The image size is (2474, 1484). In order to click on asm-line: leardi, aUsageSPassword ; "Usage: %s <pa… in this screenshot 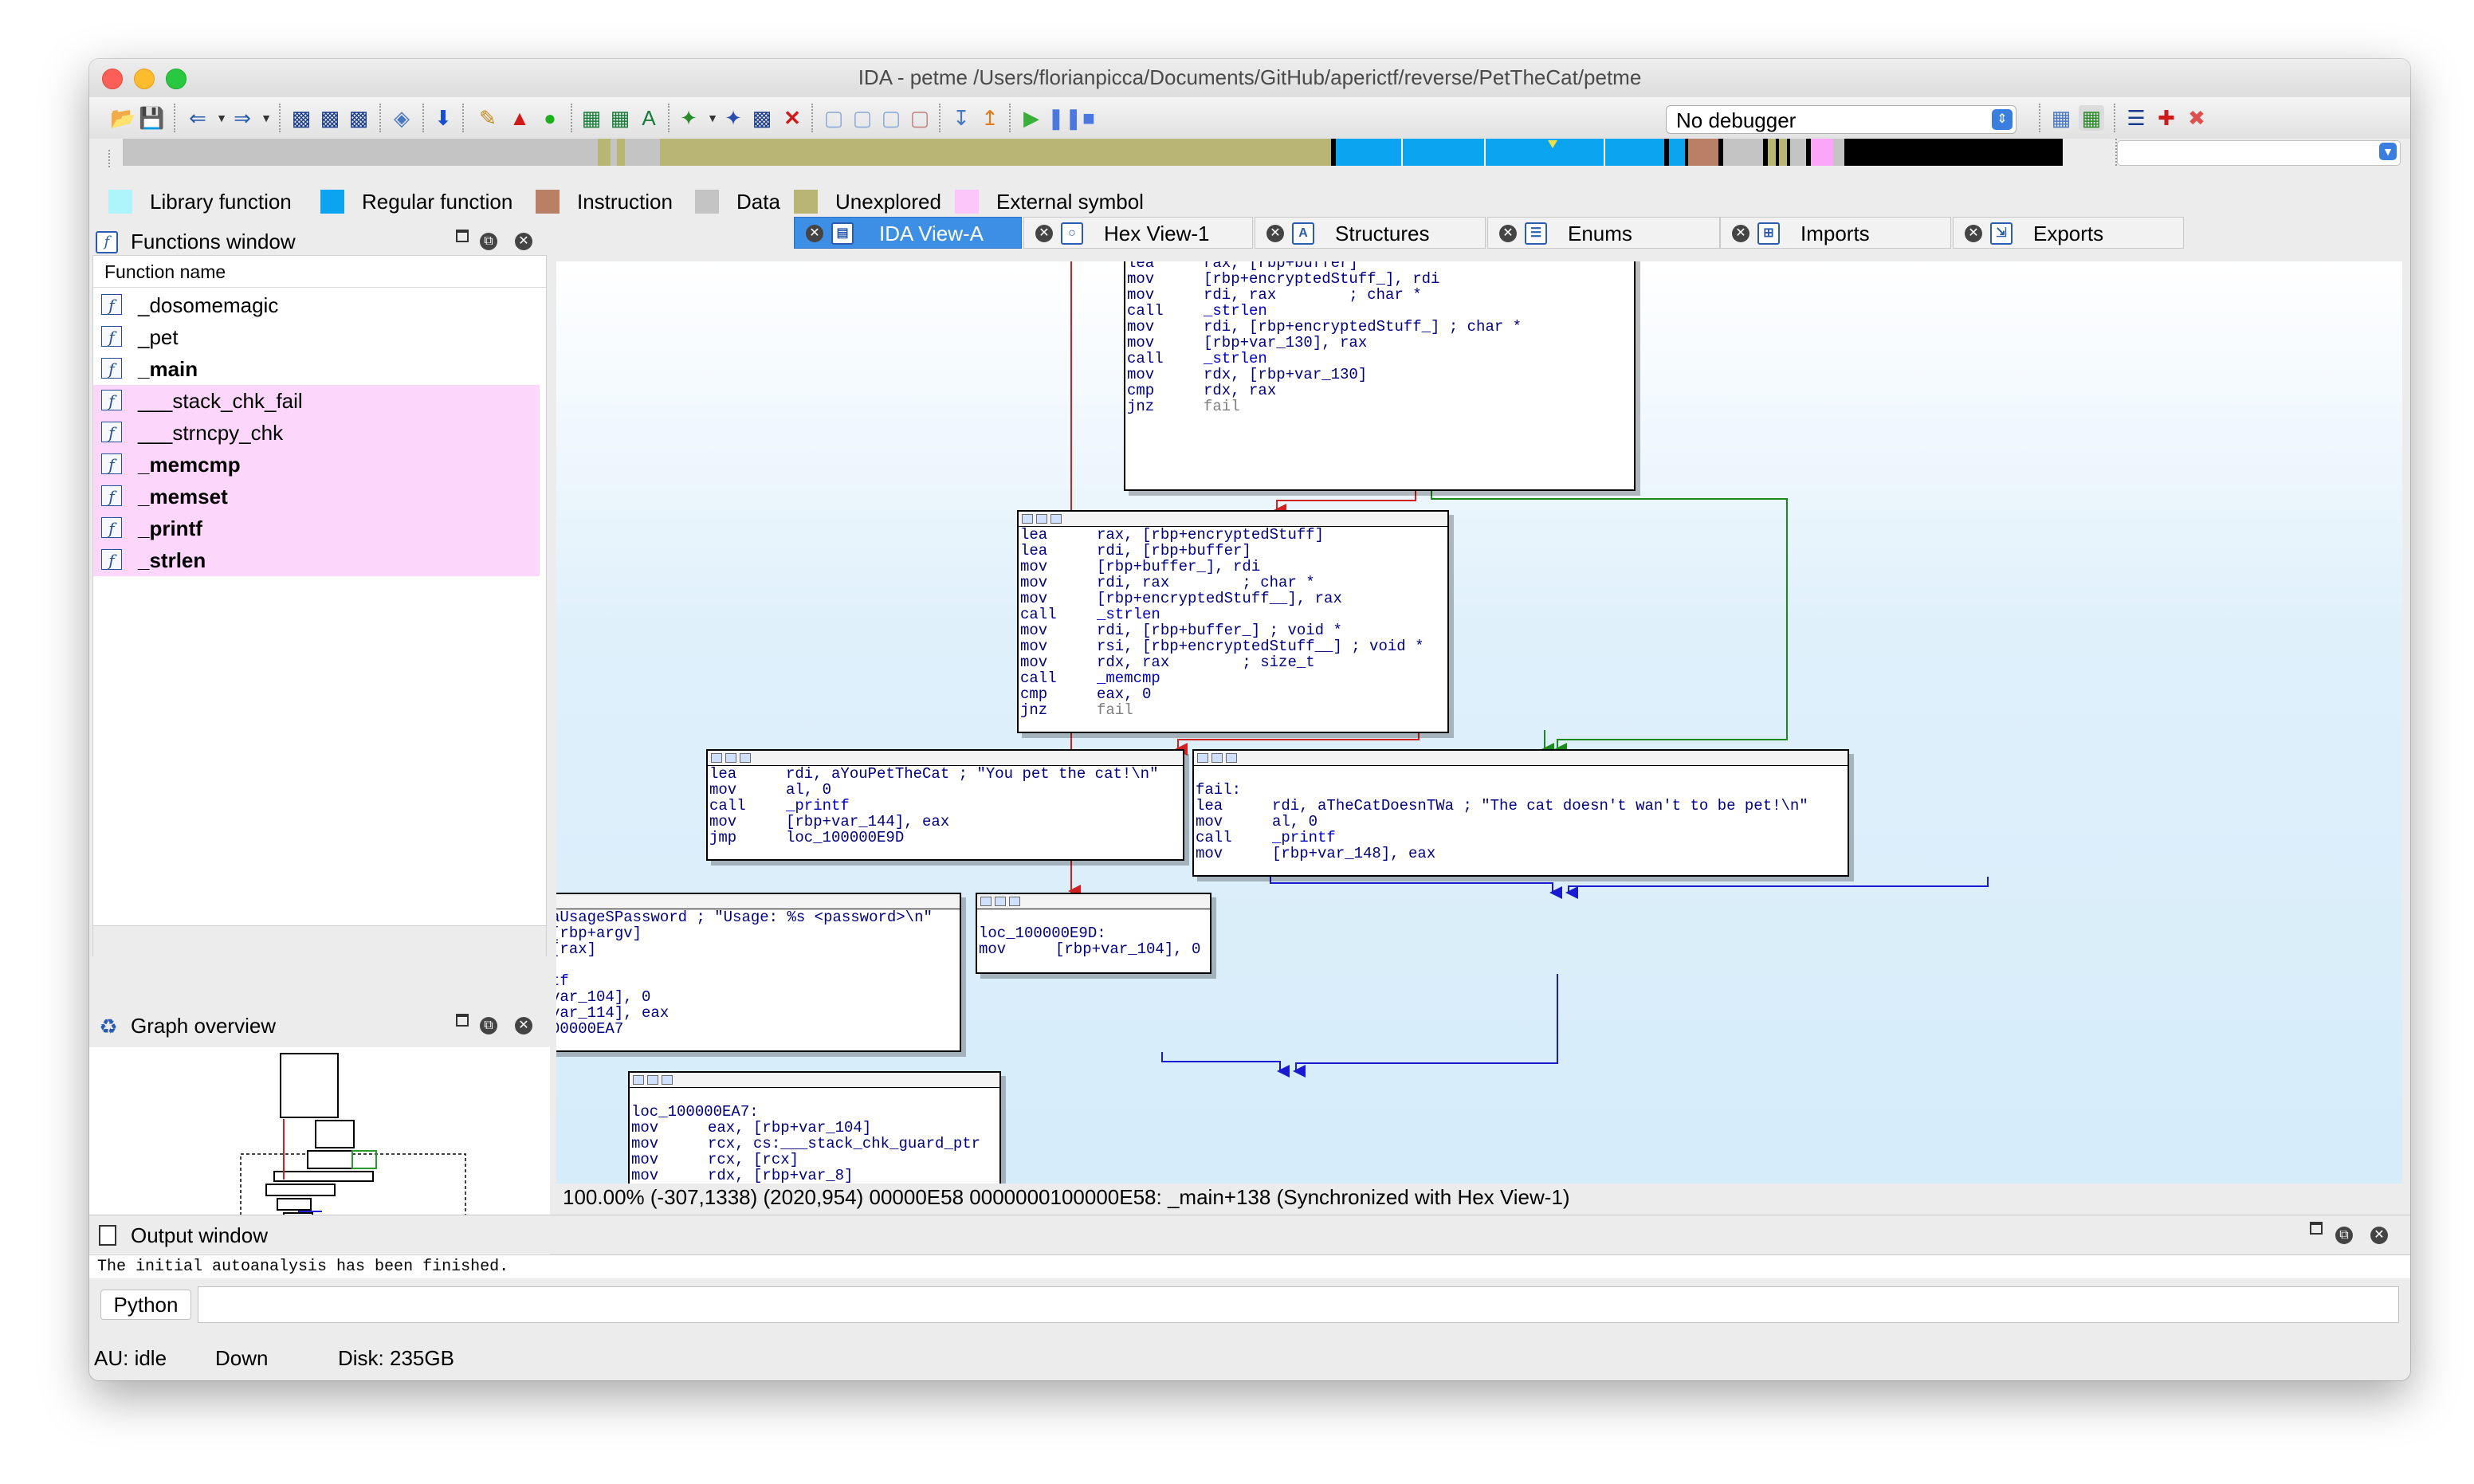, I will do `click(758, 917)`.